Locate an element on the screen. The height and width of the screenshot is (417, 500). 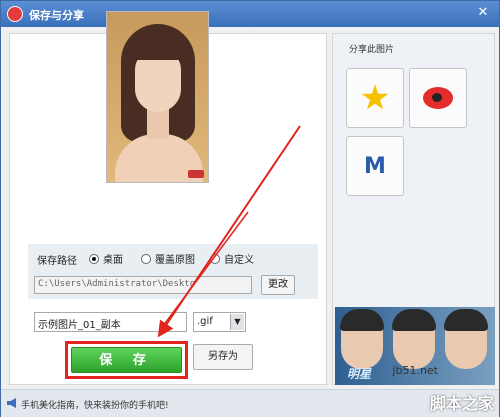
status-message: 手机美化指南，快来装扮你的手机吧! is located at coordinates (95, 404).